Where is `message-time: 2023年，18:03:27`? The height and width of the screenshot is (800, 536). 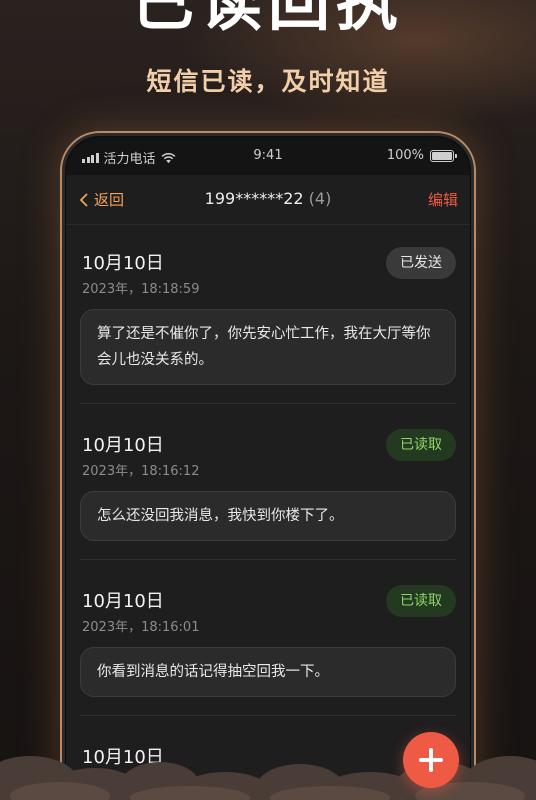 message-time: 2023年，18:03:27 is located at coordinates (141, 783).